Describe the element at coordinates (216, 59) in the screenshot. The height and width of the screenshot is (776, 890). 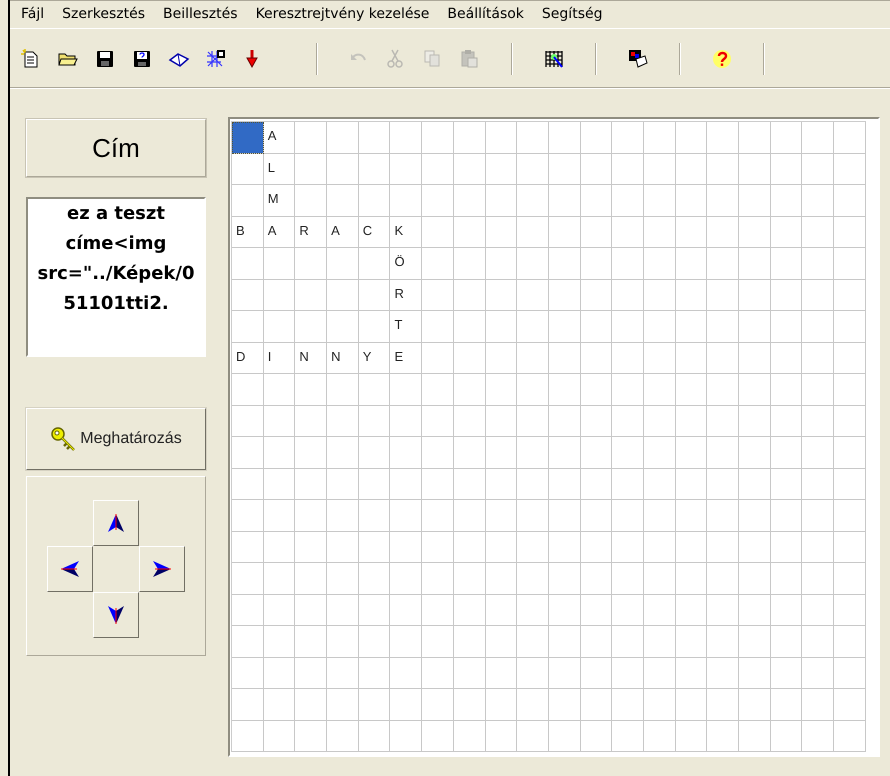
I see `grid-mesh-icon` at that location.